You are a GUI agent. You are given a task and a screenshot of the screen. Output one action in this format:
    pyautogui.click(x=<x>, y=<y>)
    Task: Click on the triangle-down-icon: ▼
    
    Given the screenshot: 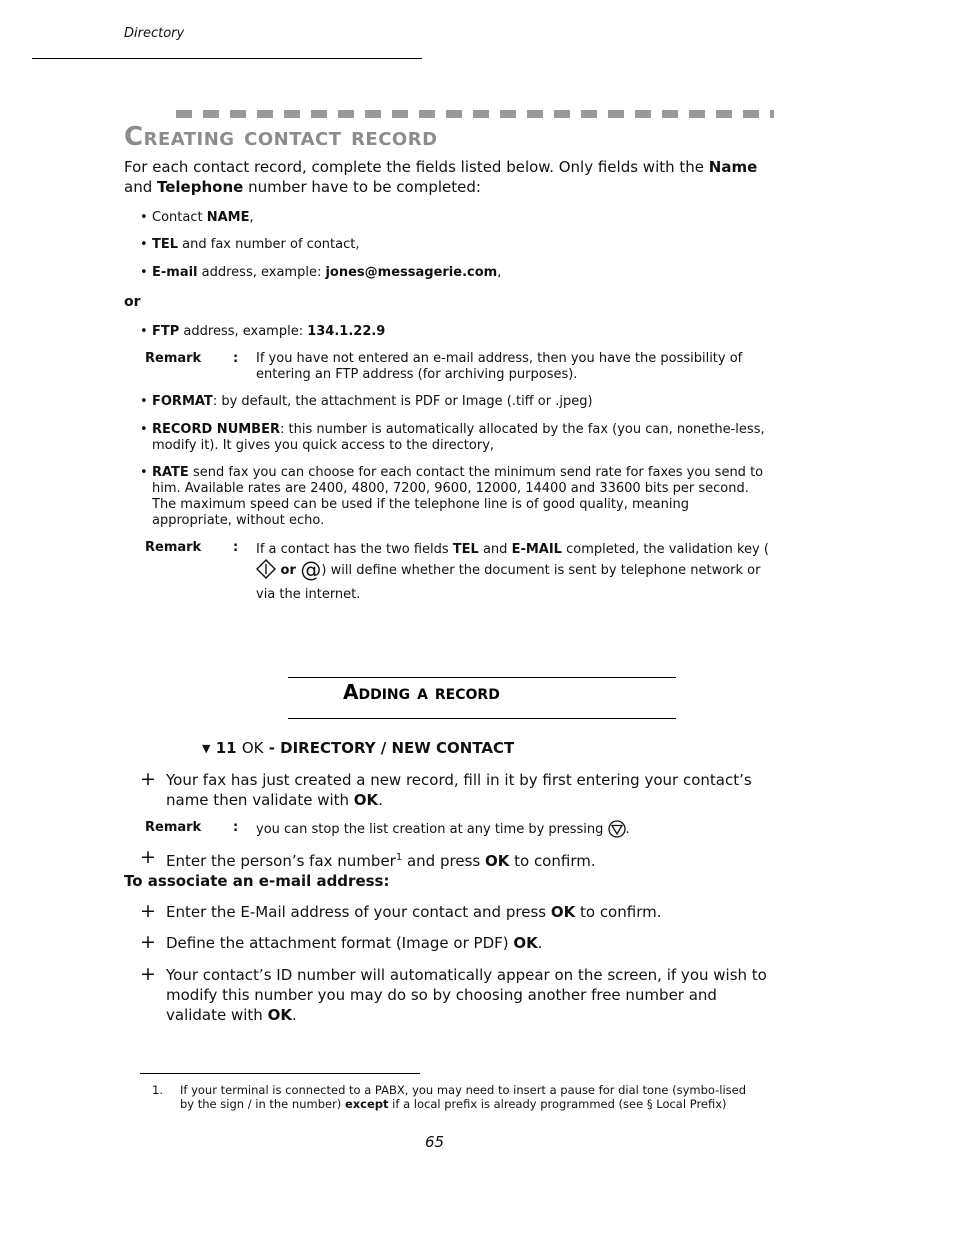 What is the action you would take?
    pyautogui.click(x=206, y=748)
    